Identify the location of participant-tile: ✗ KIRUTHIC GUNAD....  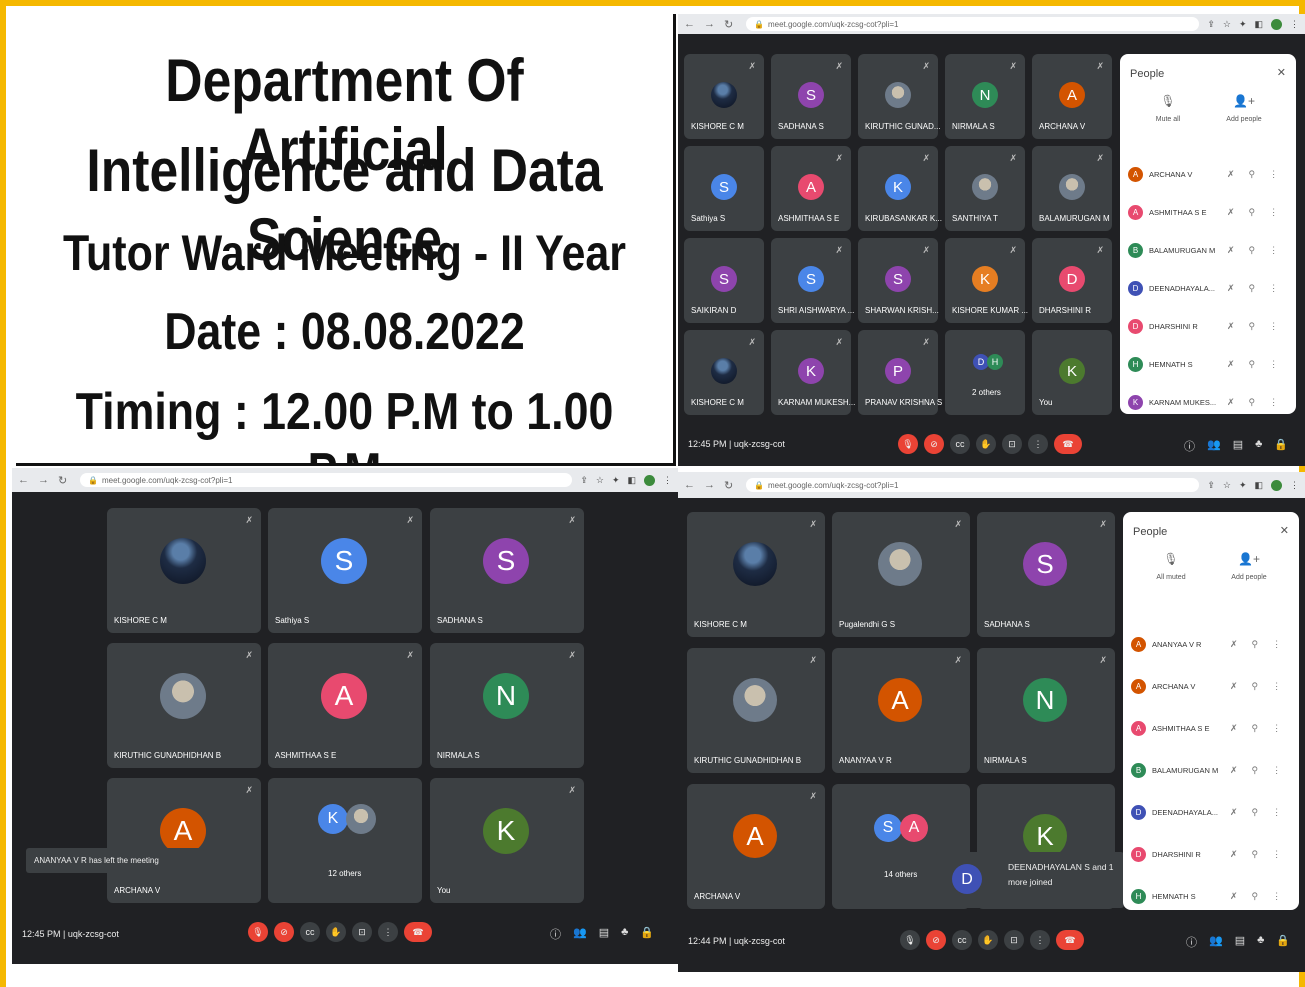
(899, 96).